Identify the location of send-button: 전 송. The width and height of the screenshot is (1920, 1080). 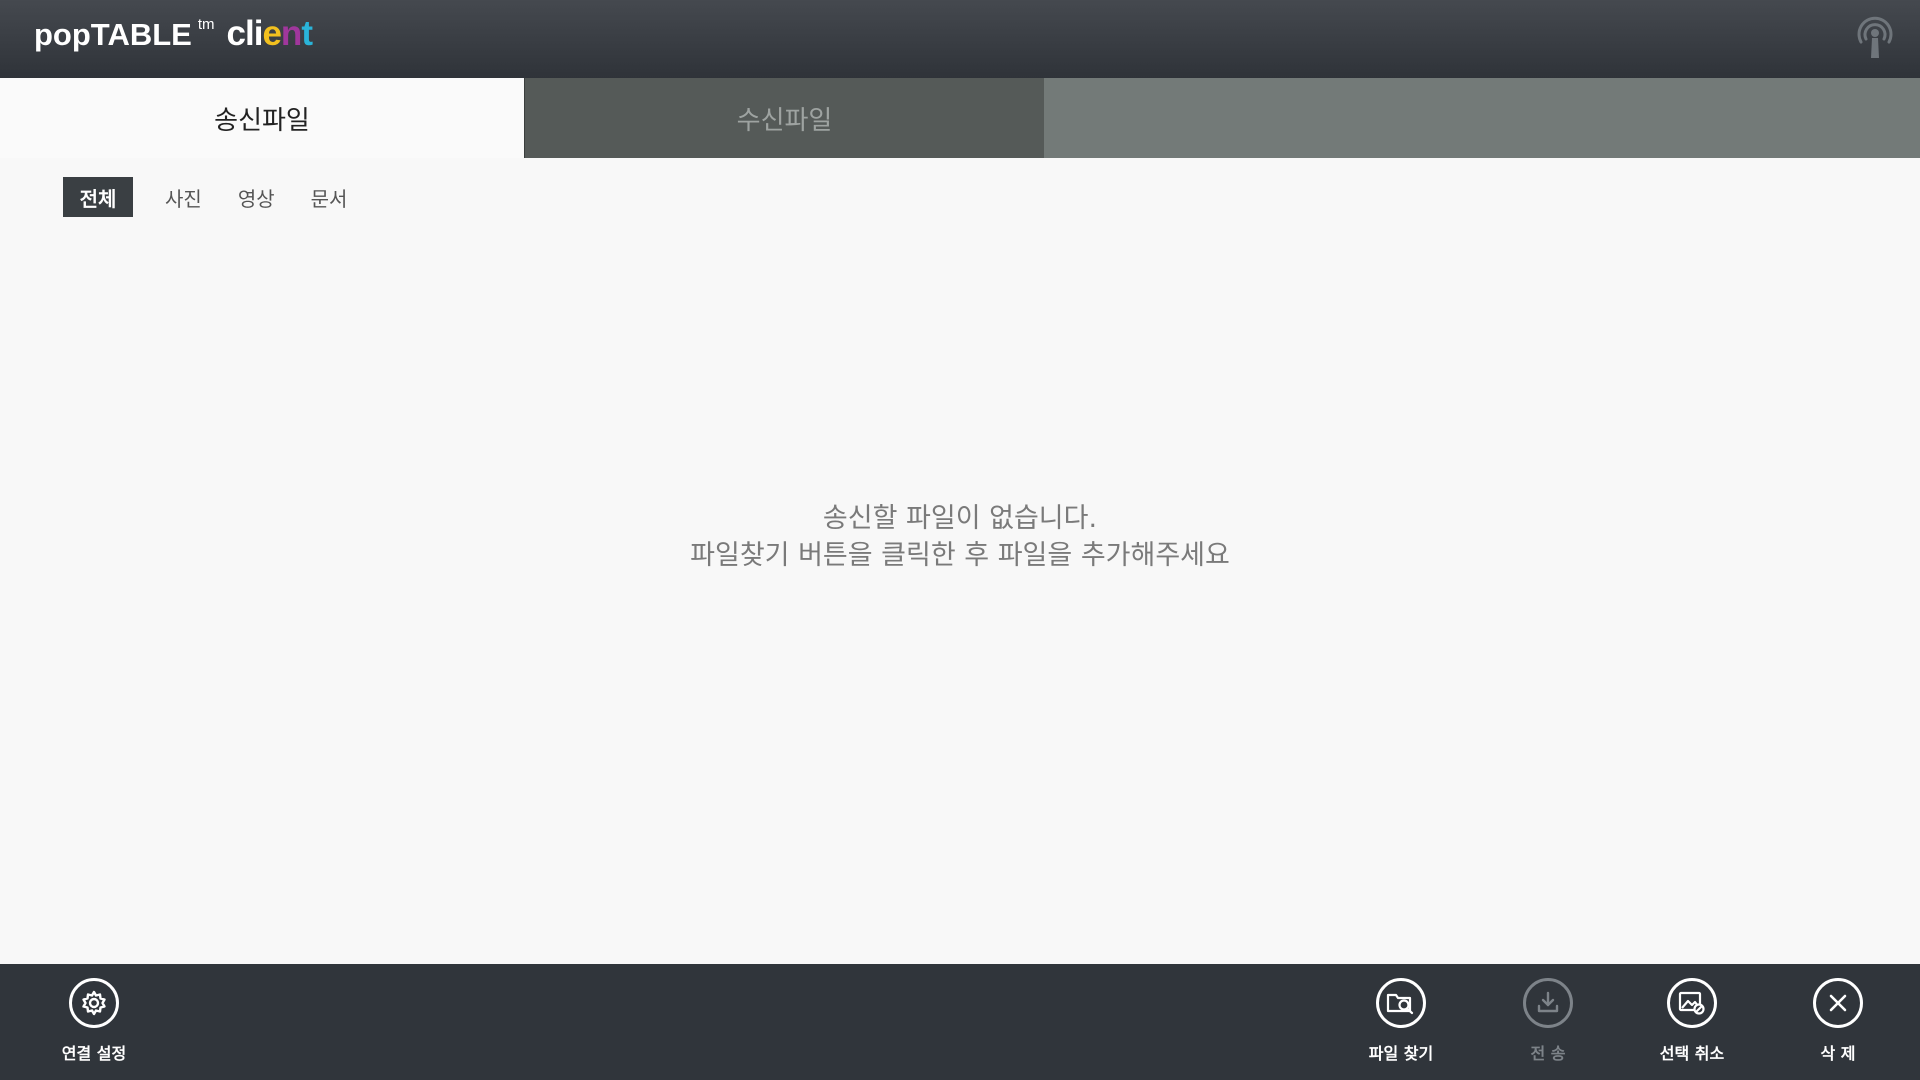
(1548, 1024).